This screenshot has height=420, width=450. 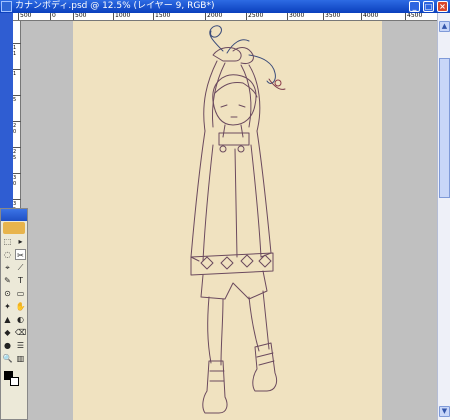 What do you see at coordinates (414, 6) in the screenshot?
I see `minimize-button: _` at bounding box center [414, 6].